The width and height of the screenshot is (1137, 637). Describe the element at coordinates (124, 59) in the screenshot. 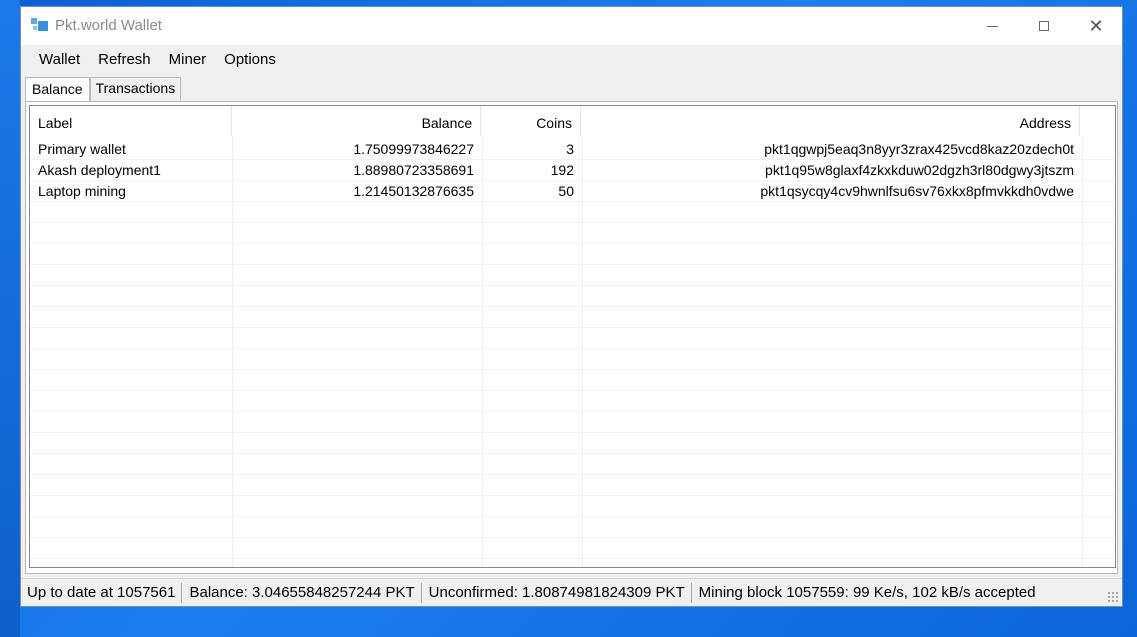

I see `menu-refresh: Refresh` at that location.